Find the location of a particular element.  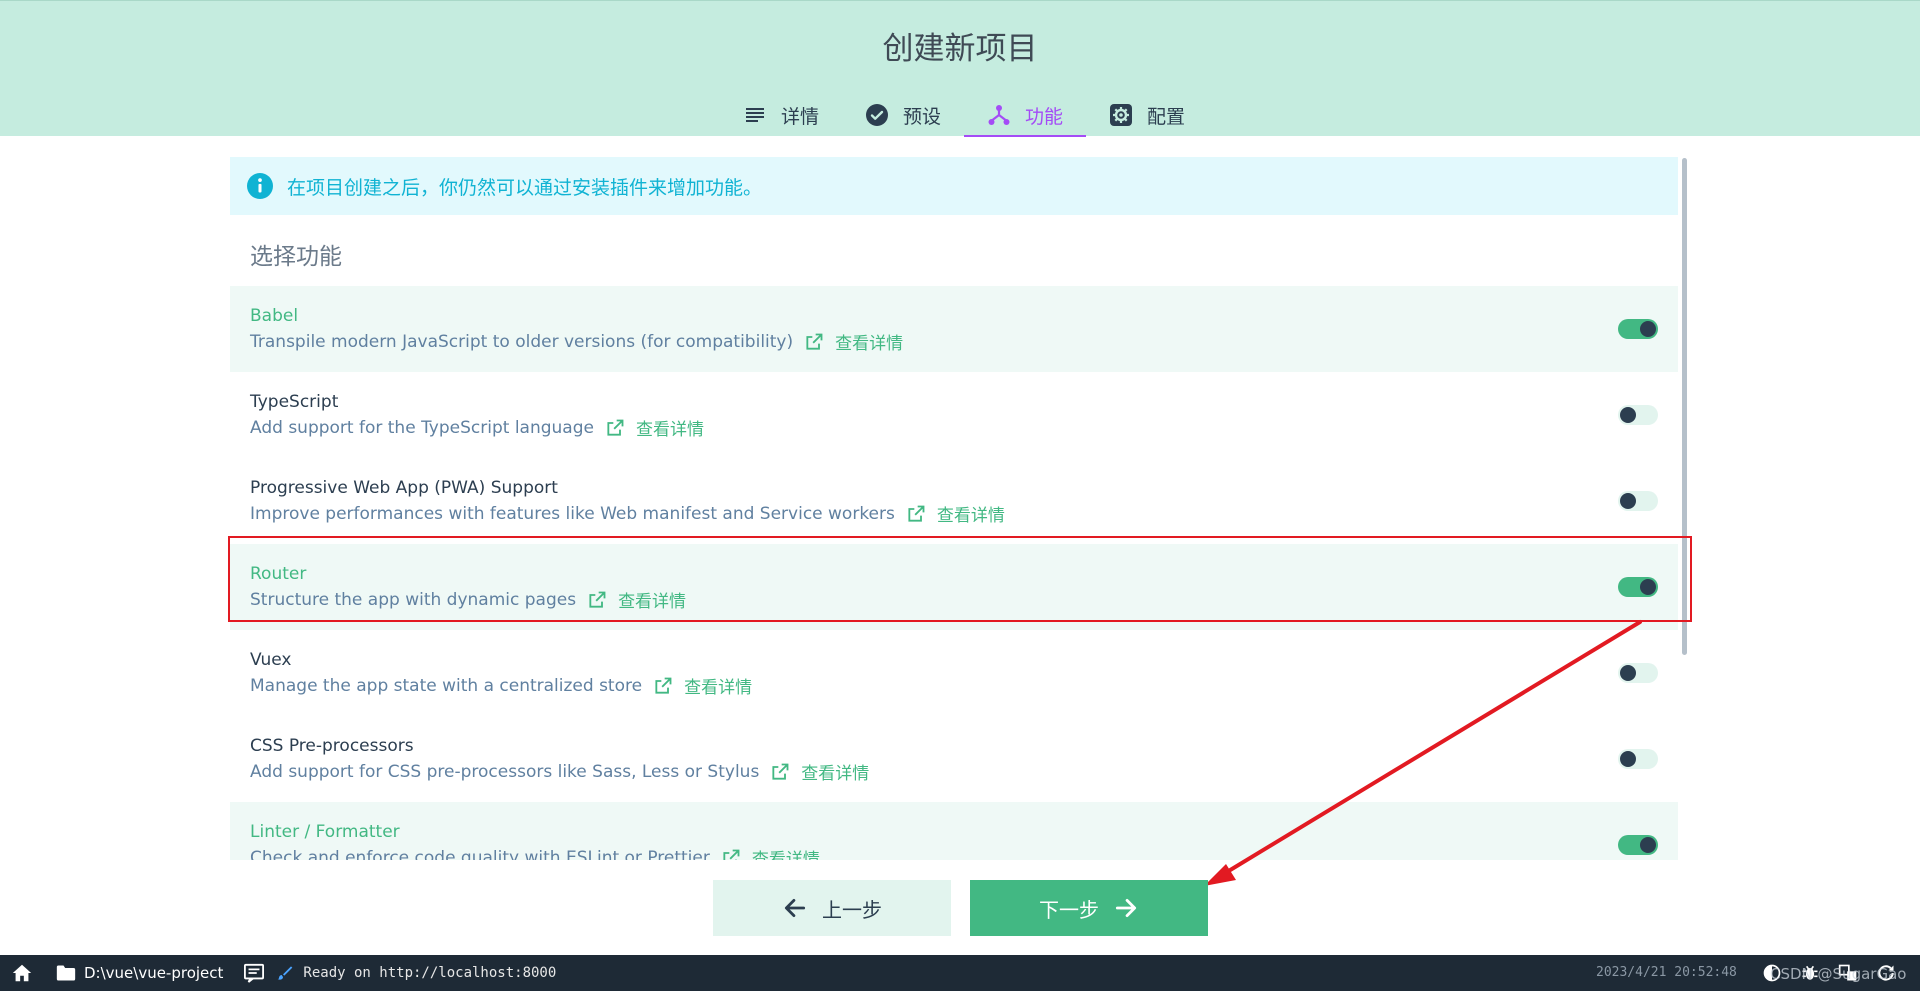

next-step-label: 下一步 is located at coordinates (1069, 909).